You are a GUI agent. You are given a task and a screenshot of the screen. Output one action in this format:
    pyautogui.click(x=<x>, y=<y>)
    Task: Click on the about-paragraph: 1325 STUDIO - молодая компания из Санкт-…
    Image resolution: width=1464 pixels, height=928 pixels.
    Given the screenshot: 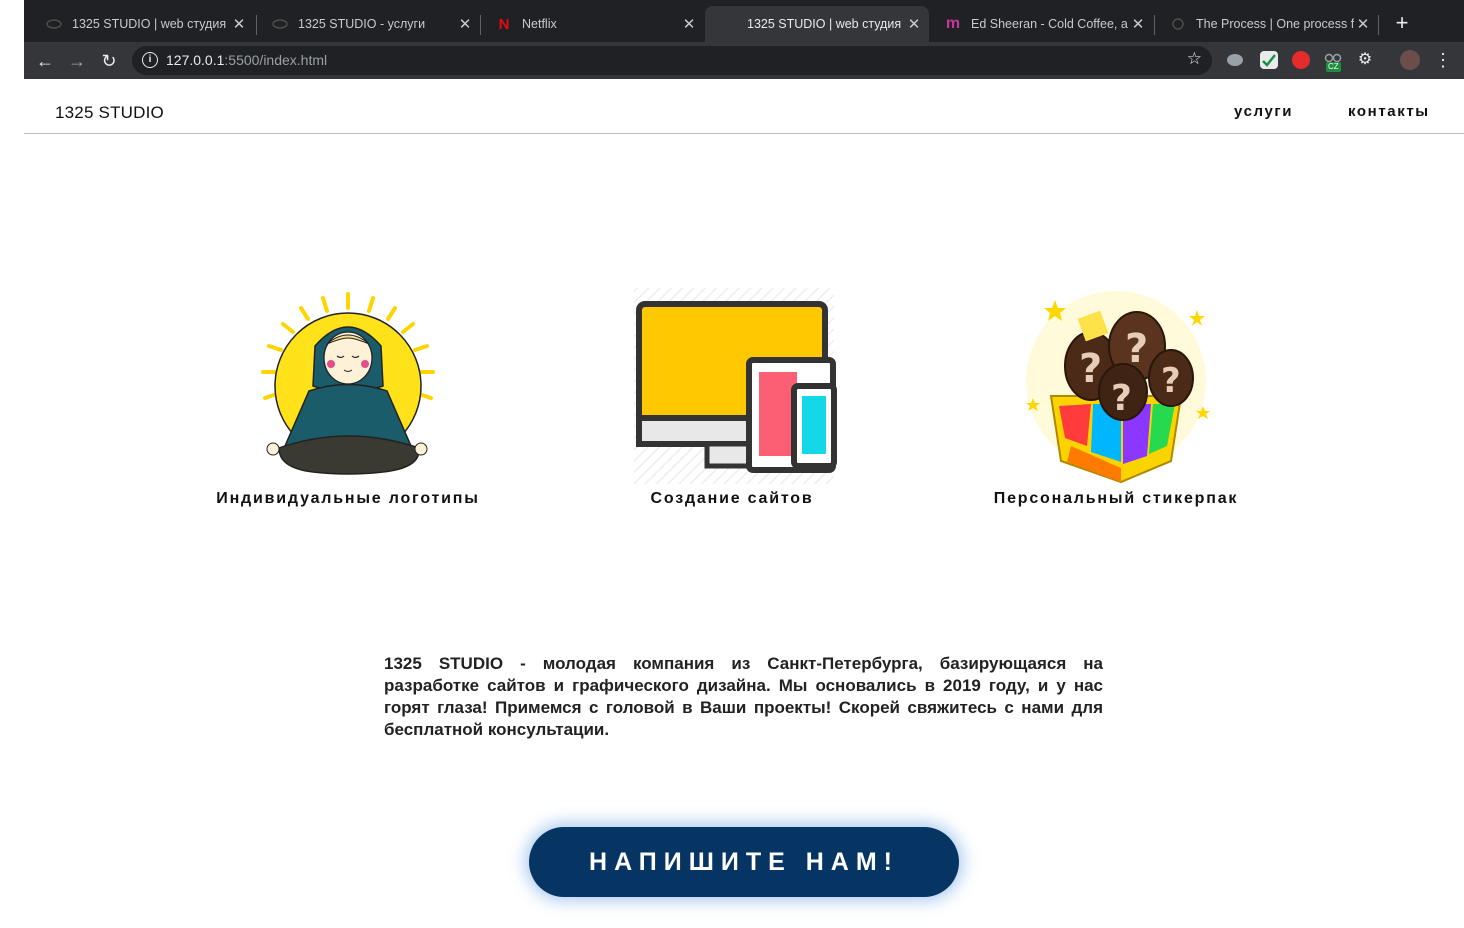 What is the action you would take?
    pyautogui.click(x=743, y=696)
    